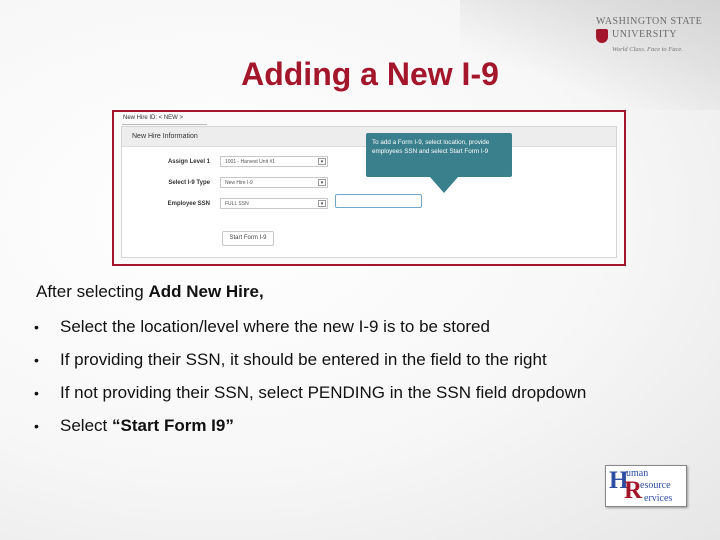 This screenshot has height=540, width=720. I want to click on intro-text: After selecting Add New Hire,, so click(150, 292).